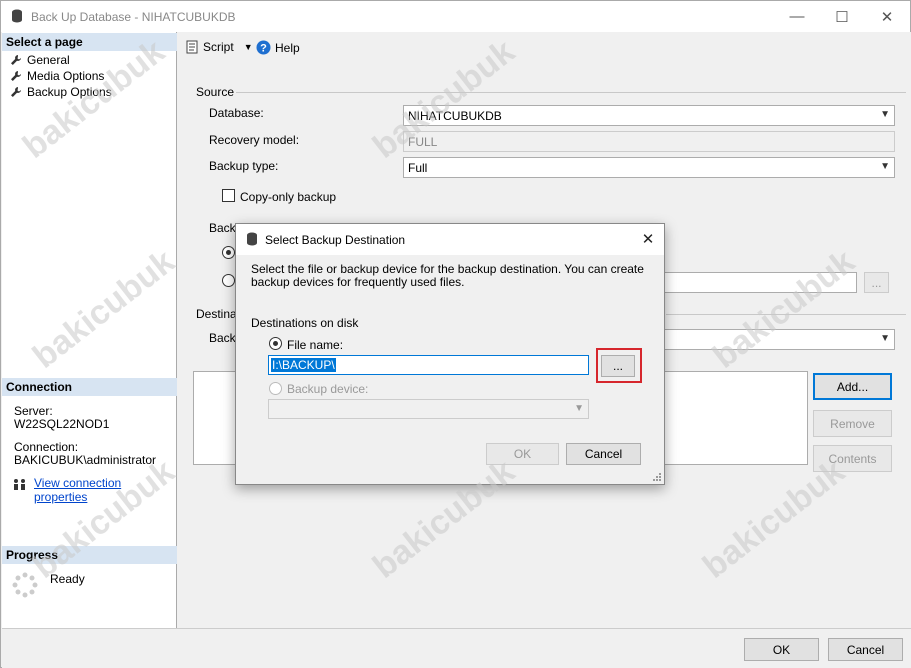 The height and width of the screenshot is (668, 911). Describe the element at coordinates (603, 454) in the screenshot. I see `dialog-cancel-button: Cancel` at that location.